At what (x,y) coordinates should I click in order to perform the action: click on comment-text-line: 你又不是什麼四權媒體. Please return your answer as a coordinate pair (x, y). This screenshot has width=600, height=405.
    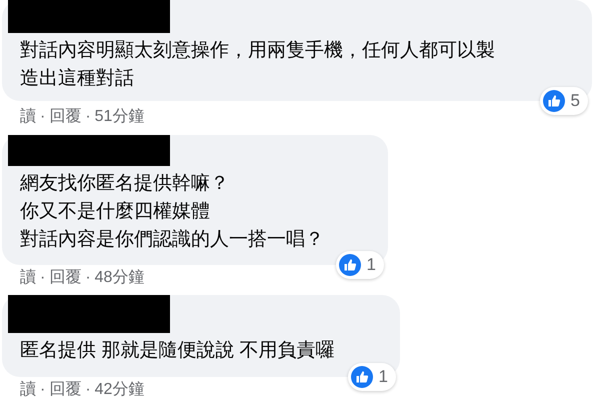
    Looking at the image, I should click on (115, 212).